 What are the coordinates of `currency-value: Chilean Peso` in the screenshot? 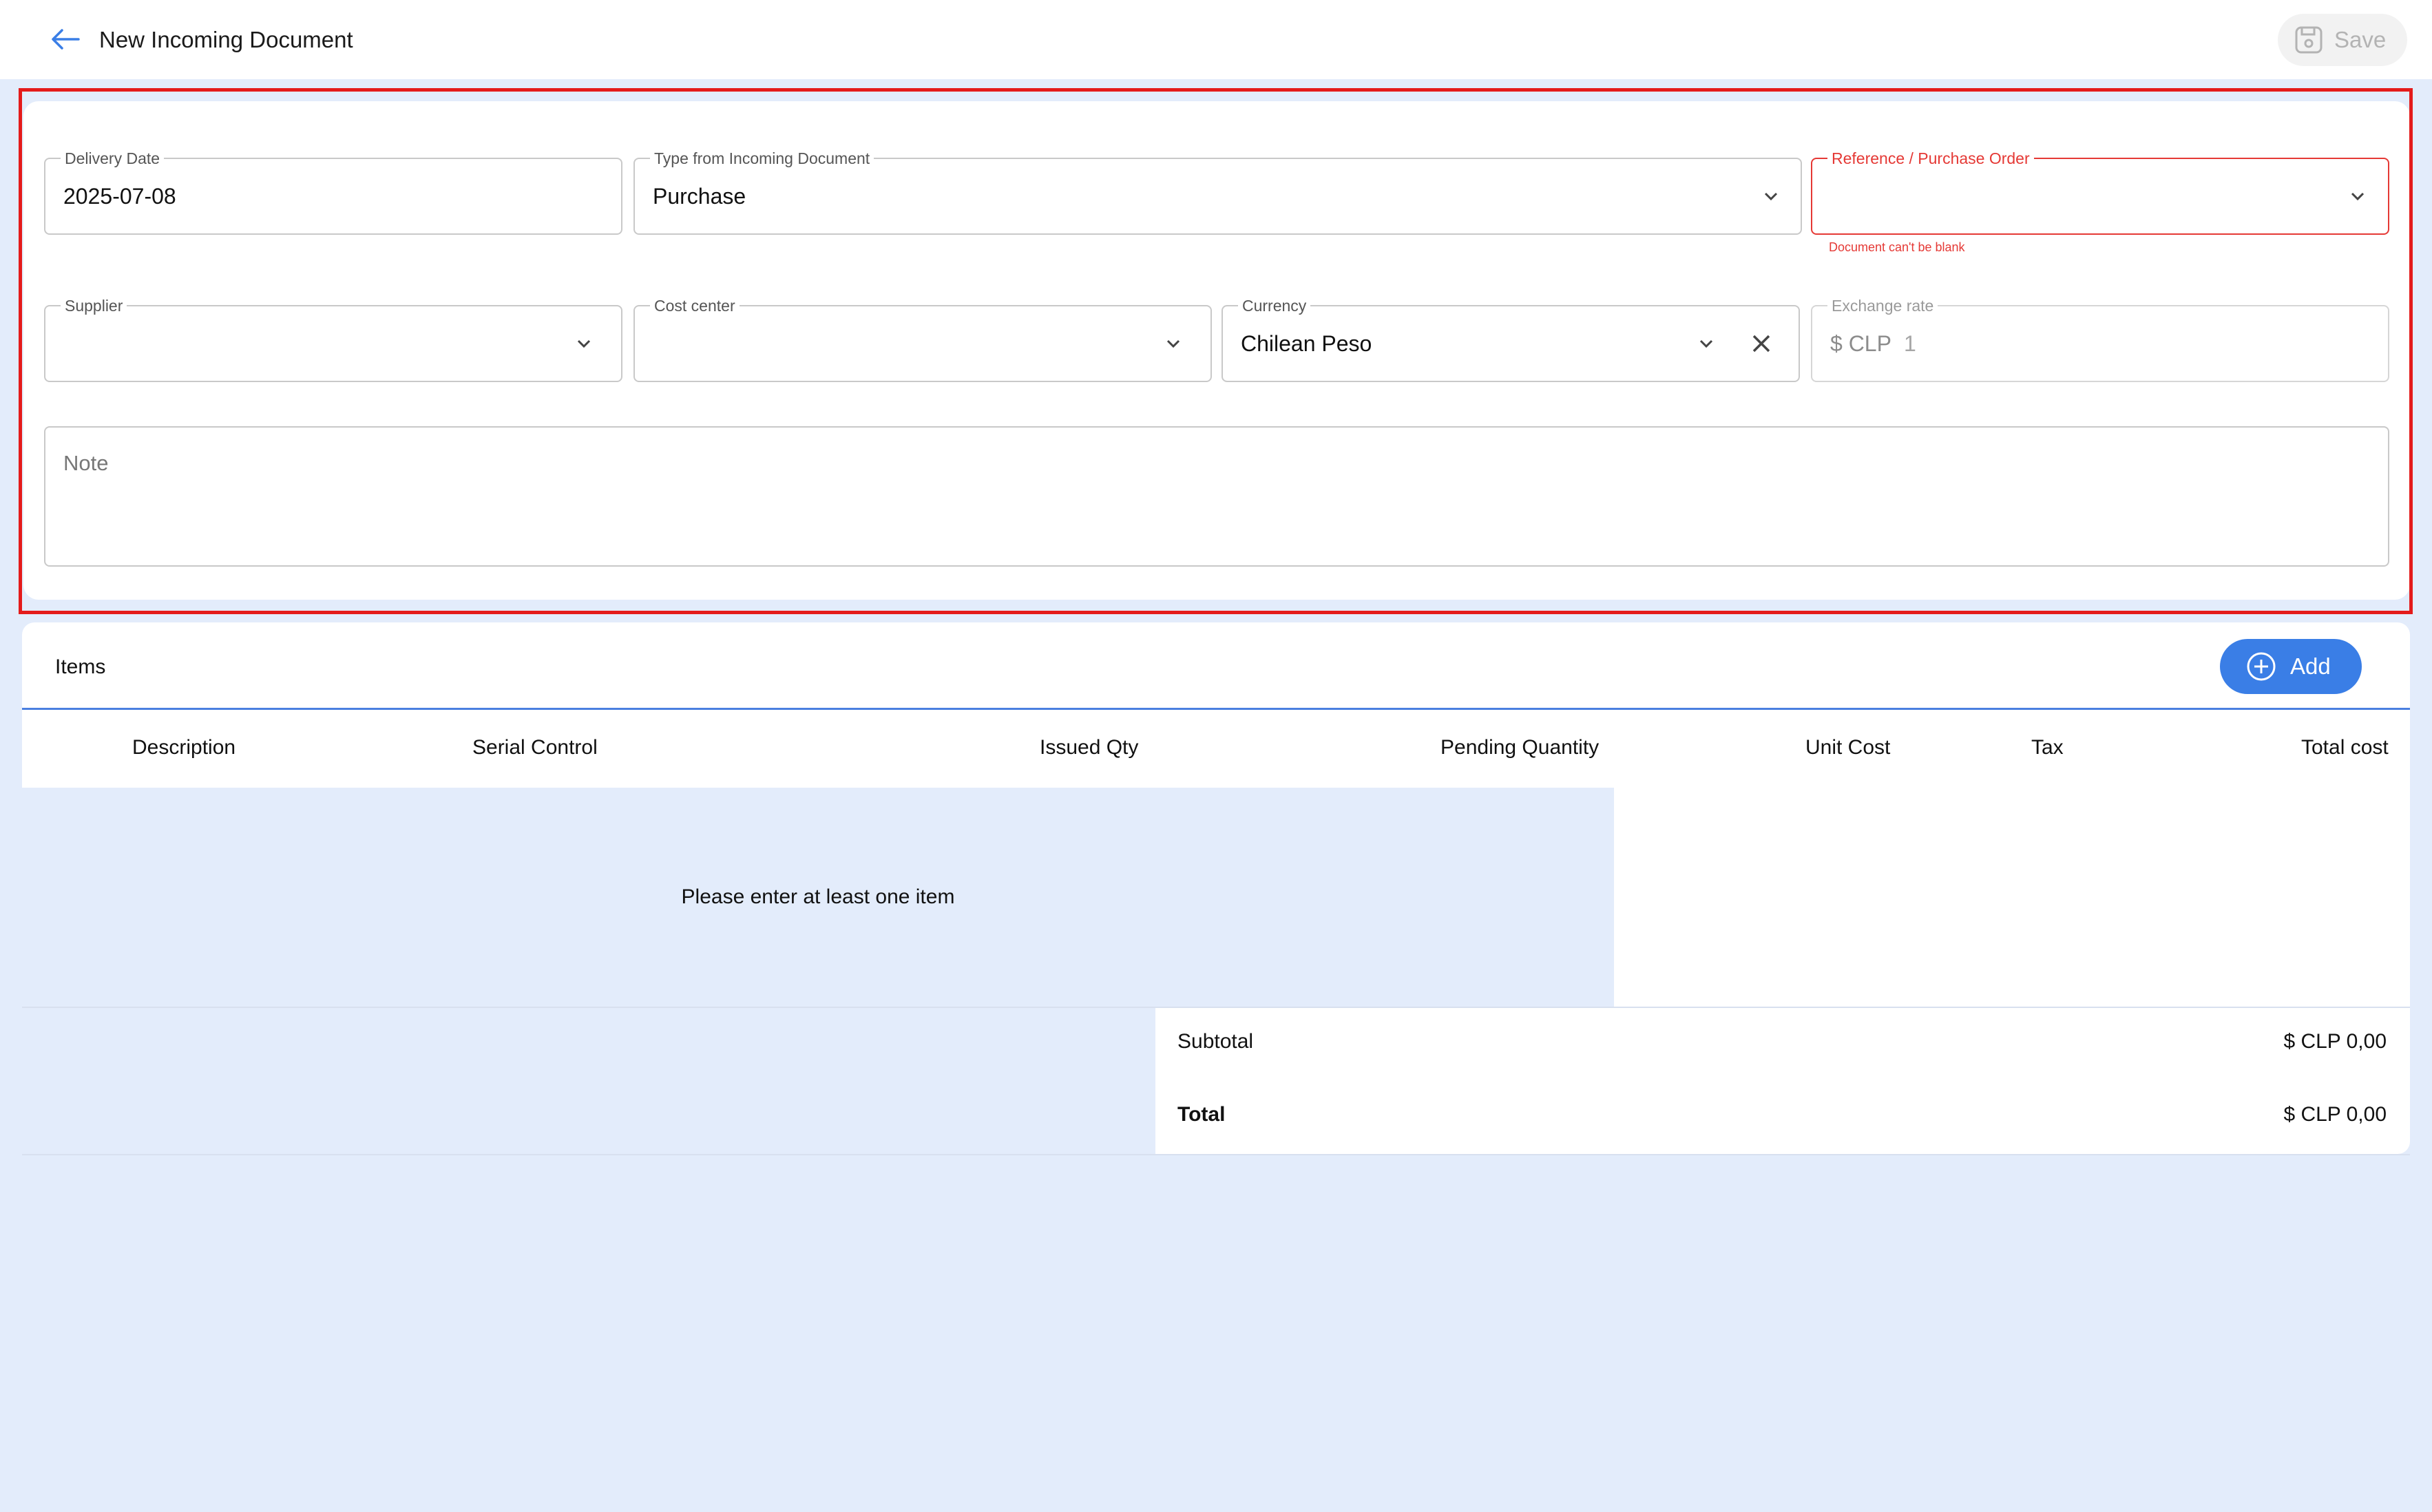 It's located at (1306, 343).